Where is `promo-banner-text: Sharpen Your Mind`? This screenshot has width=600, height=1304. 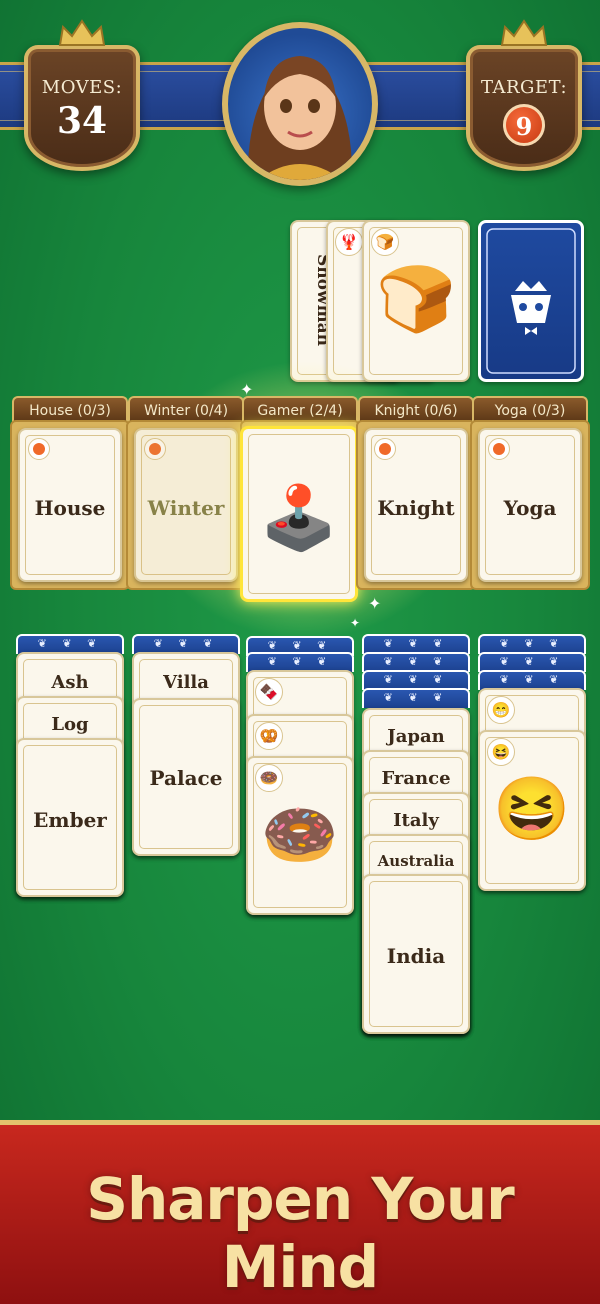
promo-banner-text: Sharpen Your Mind is located at coordinates (300, 1233).